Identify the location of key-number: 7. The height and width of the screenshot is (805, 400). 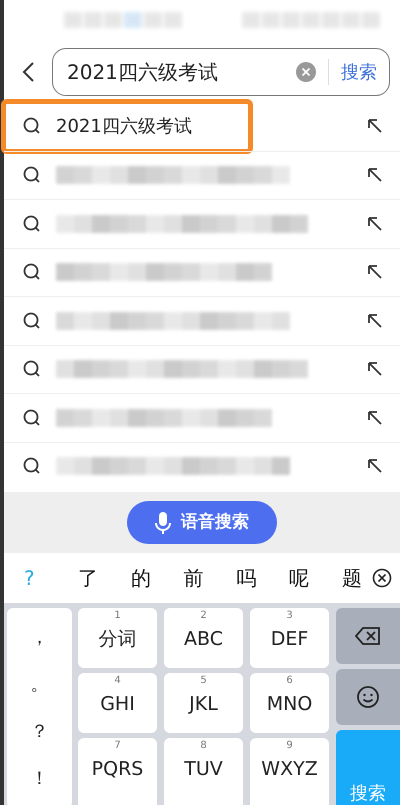
(117, 746).